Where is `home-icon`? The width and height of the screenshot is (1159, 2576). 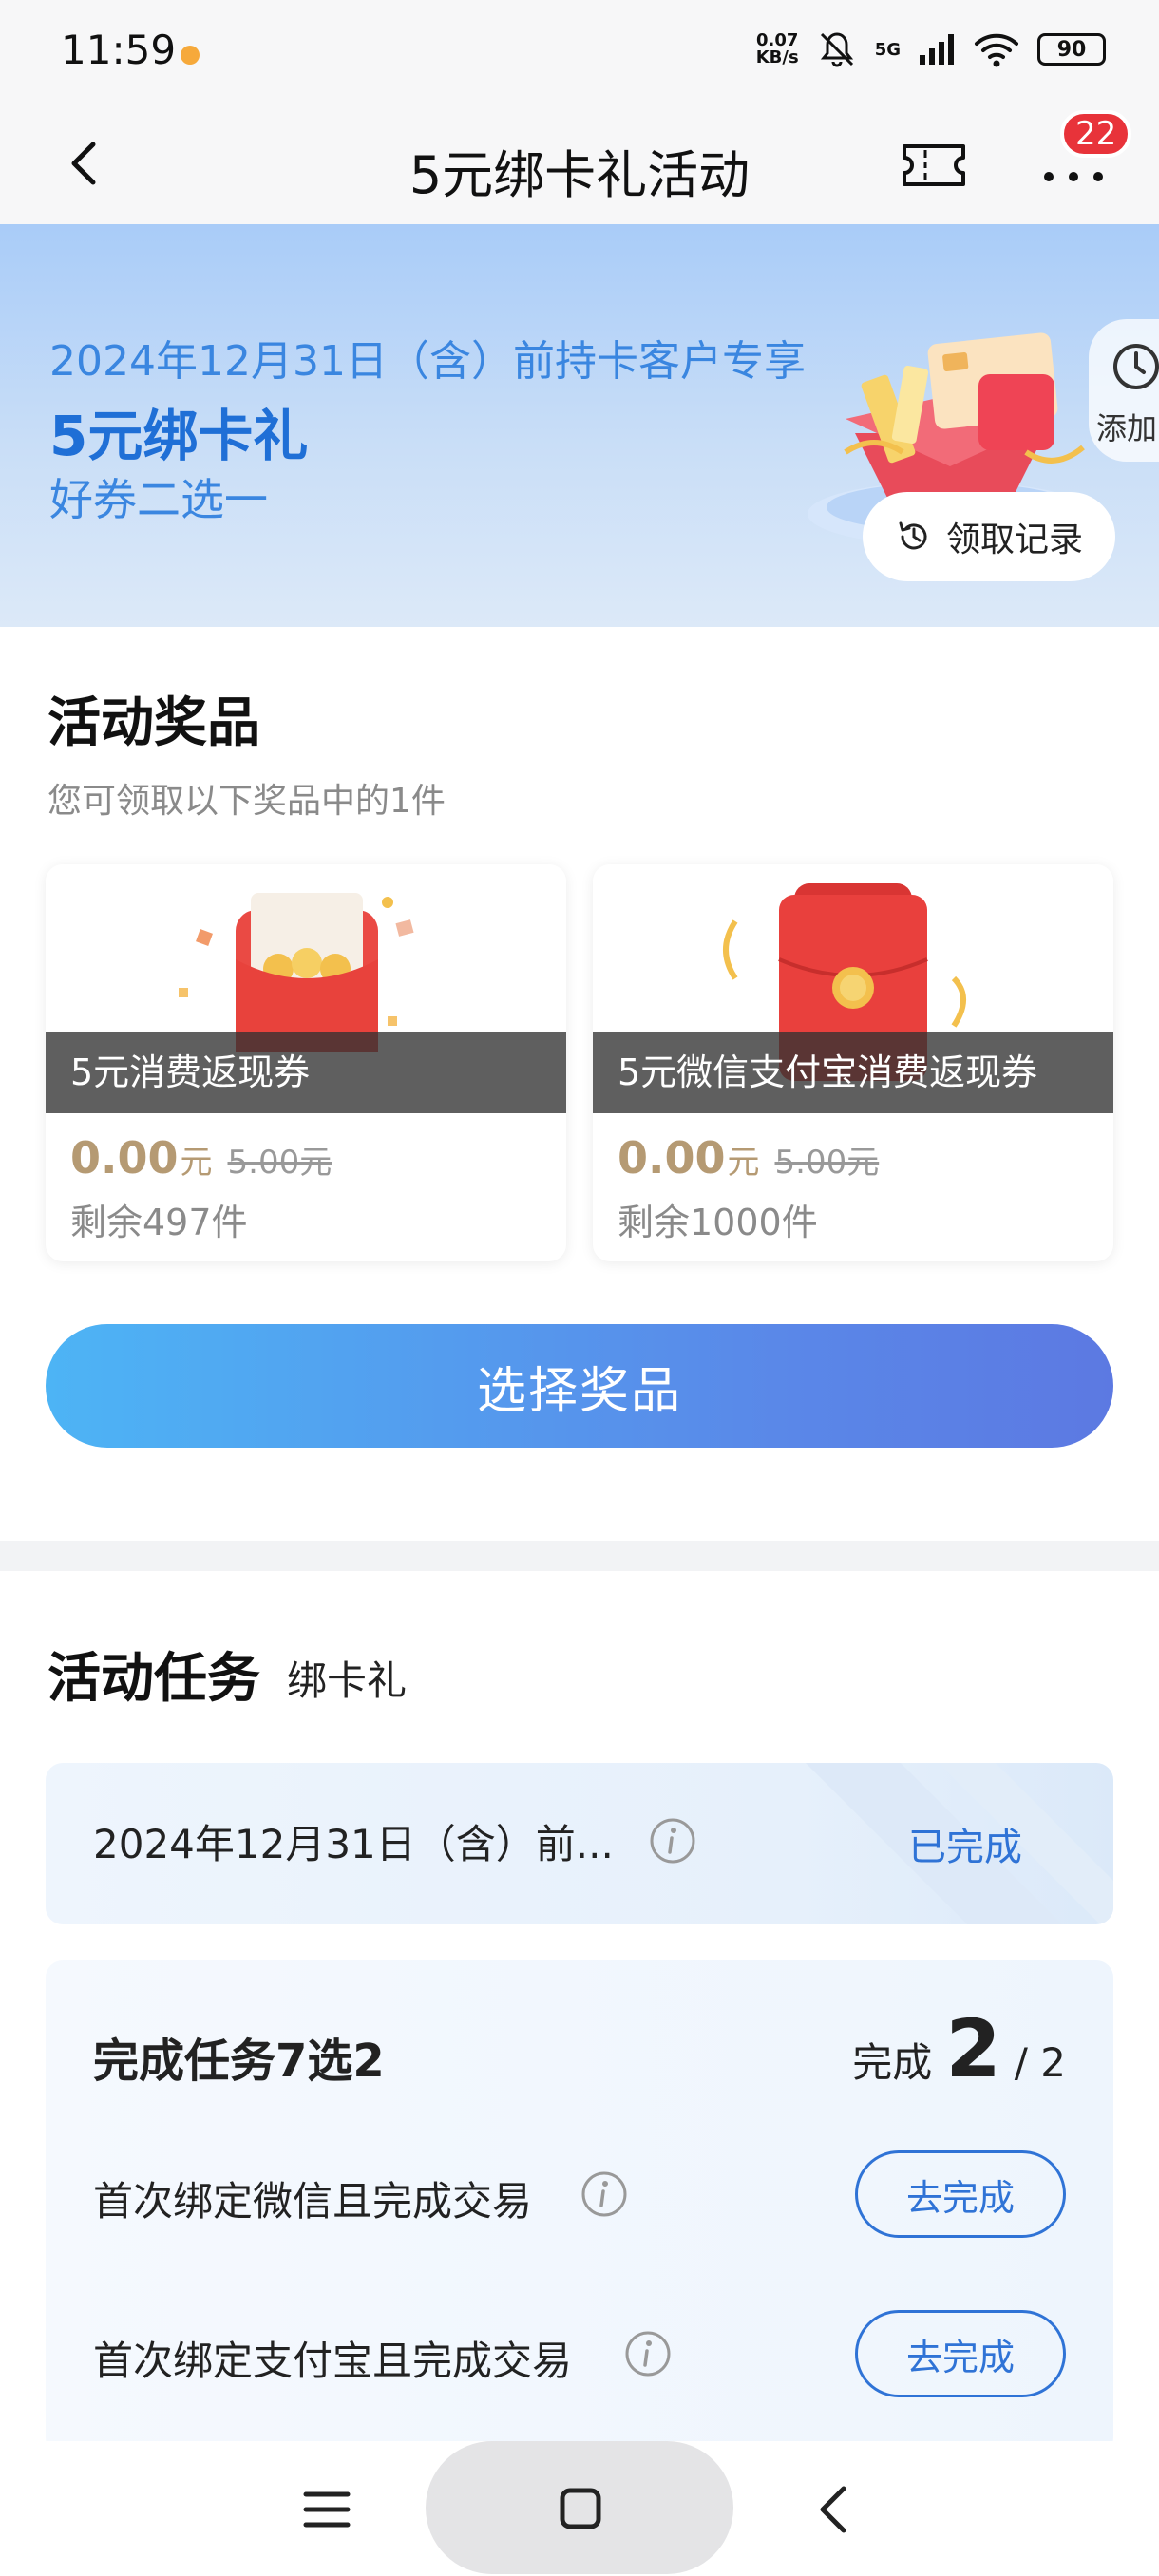 home-icon is located at coordinates (580, 2508).